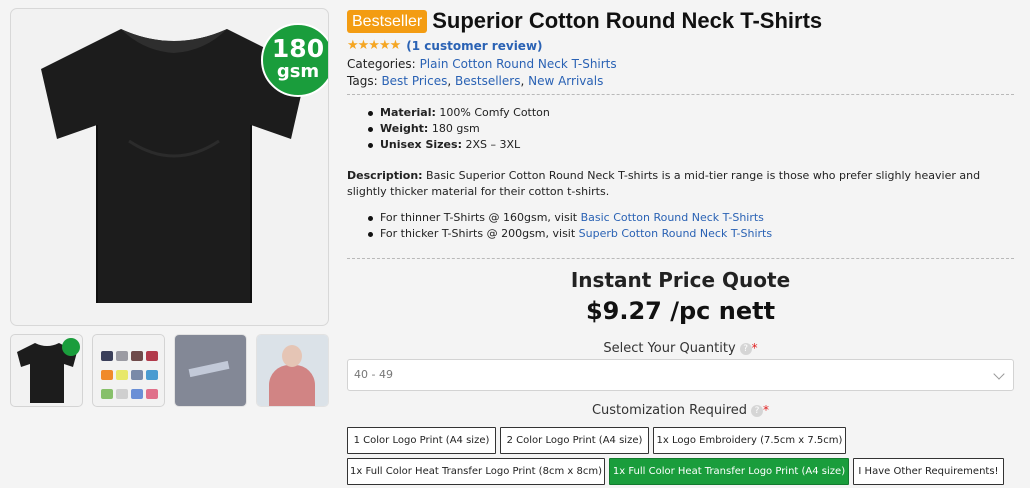  What do you see at coordinates (381, 64) in the screenshot?
I see `categories-label: Categories:` at bounding box center [381, 64].